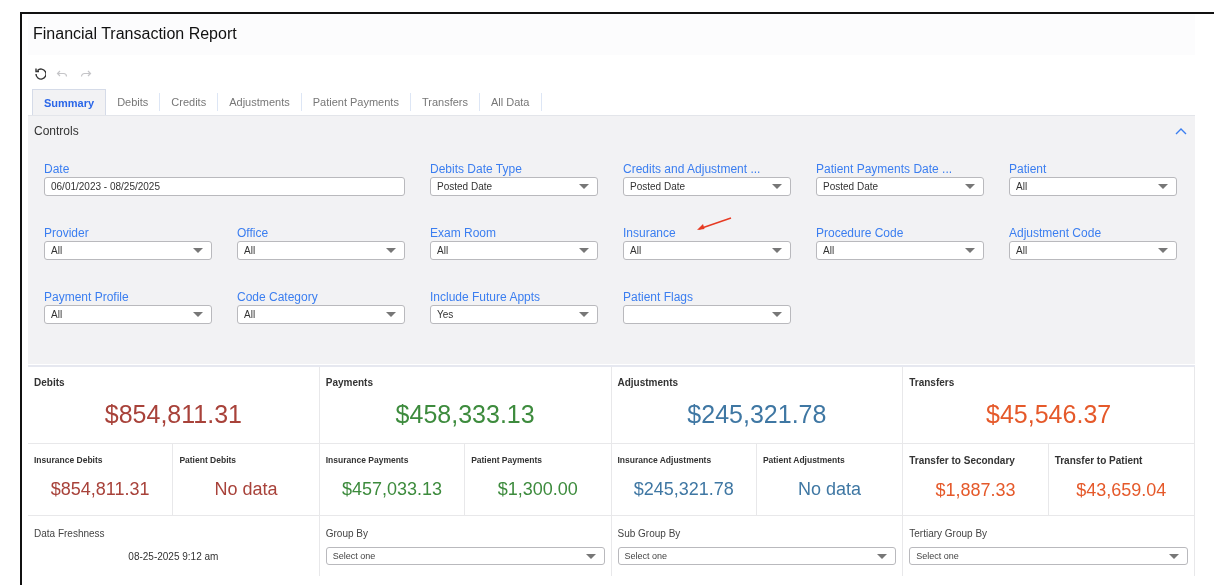 The image size is (1214, 585). Describe the element at coordinates (1099, 460) in the screenshot. I see `breakdown-label: Transfer to Patient` at that location.